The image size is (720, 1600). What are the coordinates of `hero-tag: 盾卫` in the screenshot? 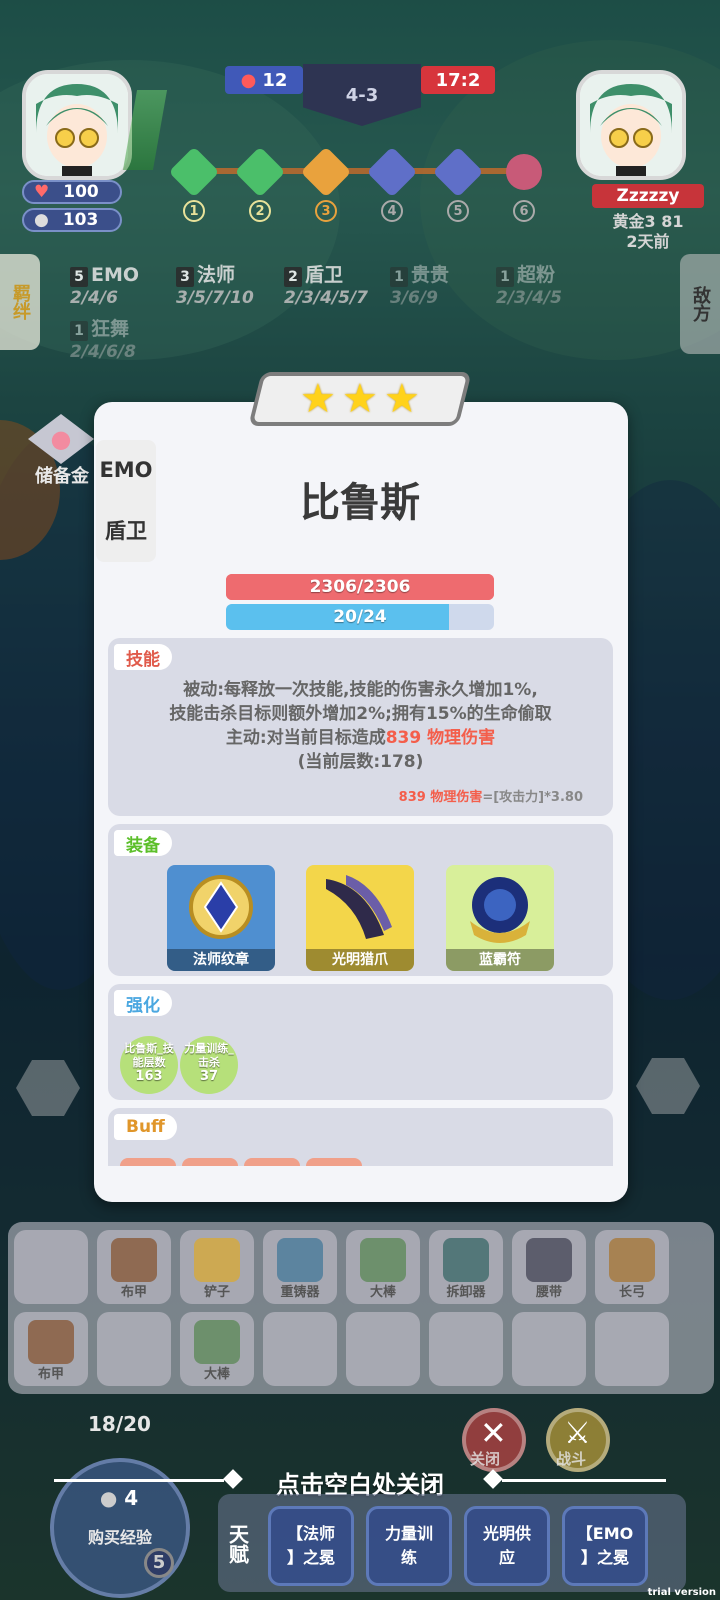 It's located at (126, 530).